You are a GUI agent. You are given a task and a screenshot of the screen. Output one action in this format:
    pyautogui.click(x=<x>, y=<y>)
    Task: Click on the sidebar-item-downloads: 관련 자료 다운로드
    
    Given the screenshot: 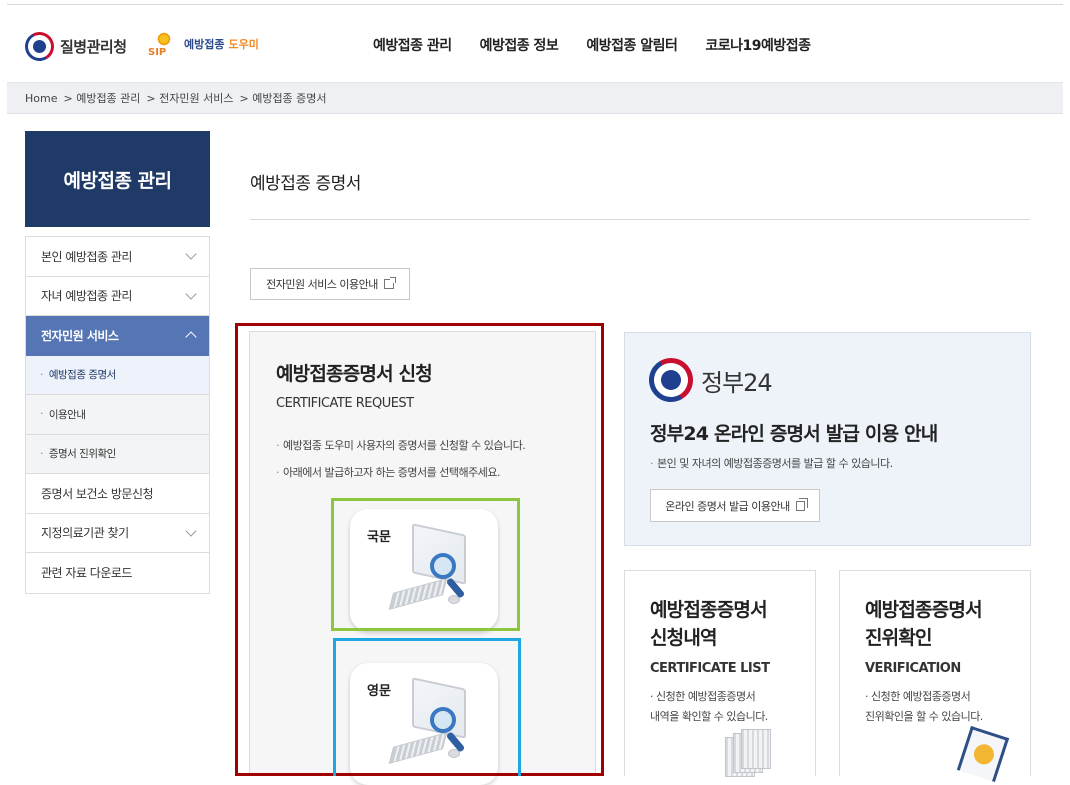 What is the action you would take?
    pyautogui.click(x=117, y=573)
    